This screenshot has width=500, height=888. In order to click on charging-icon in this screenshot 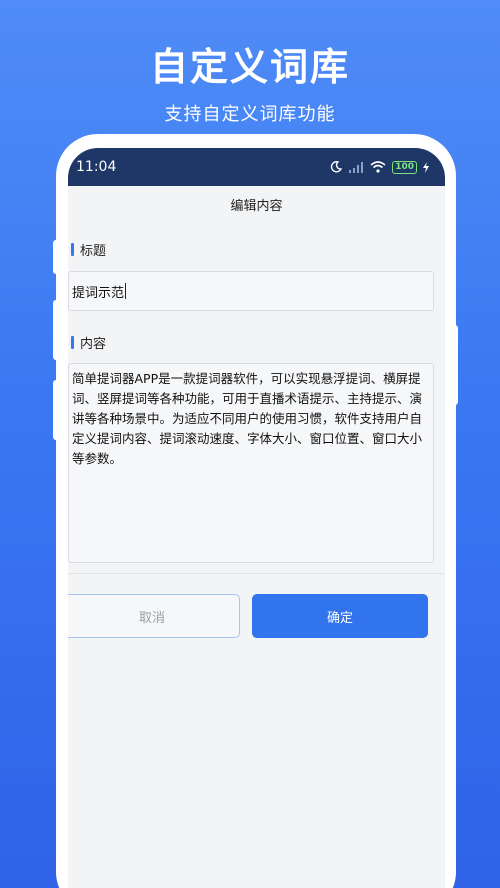, I will do `click(426, 167)`.